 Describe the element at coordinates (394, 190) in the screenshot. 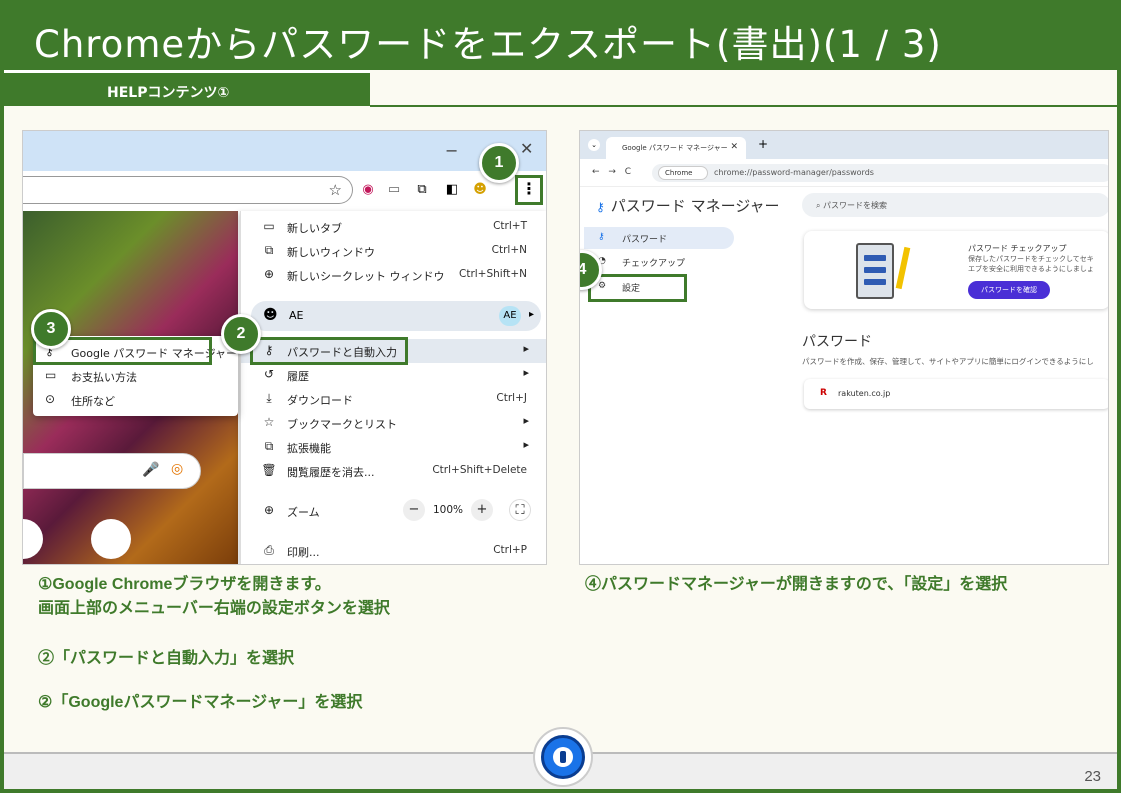

I see `cast-icon: ▭` at that location.